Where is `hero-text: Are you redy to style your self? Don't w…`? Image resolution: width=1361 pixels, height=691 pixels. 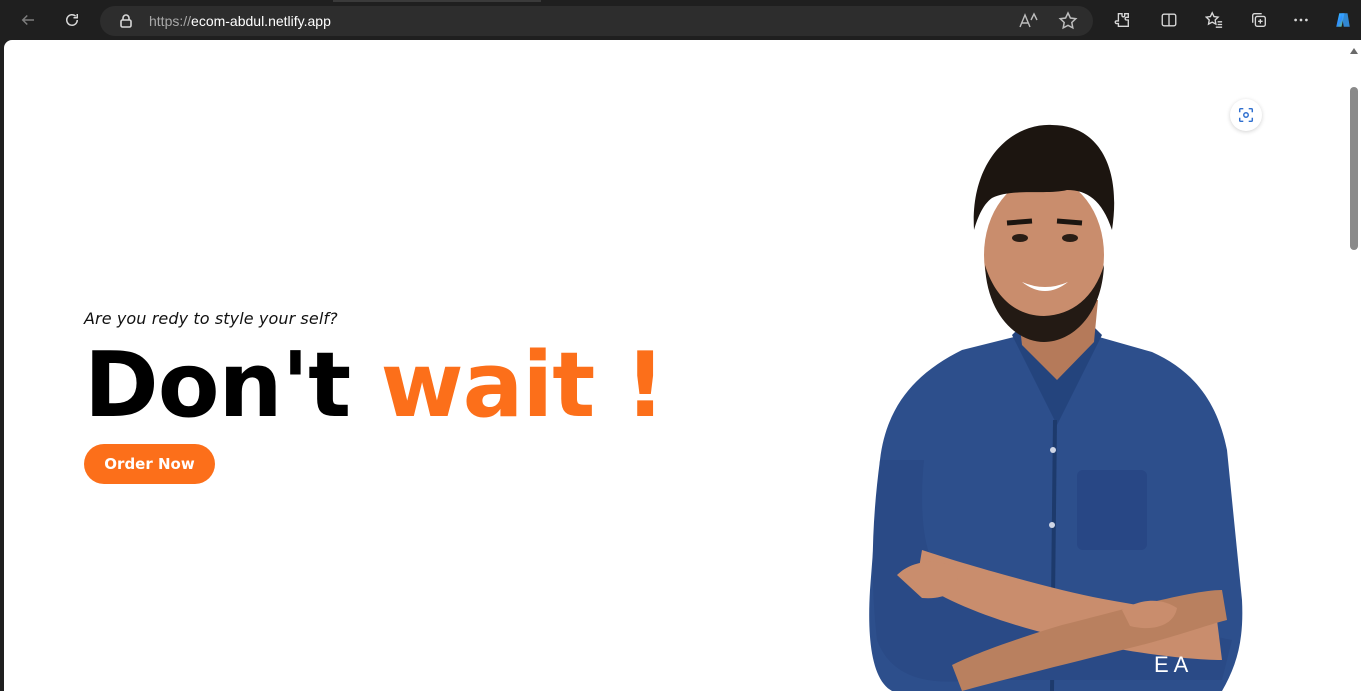
hero-text: Are you redy to style your self? Don't w… is located at coordinates (375, 373).